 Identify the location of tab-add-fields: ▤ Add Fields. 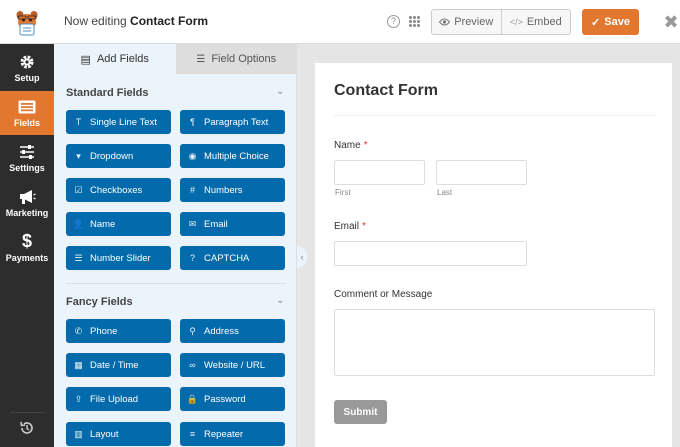
(115, 59).